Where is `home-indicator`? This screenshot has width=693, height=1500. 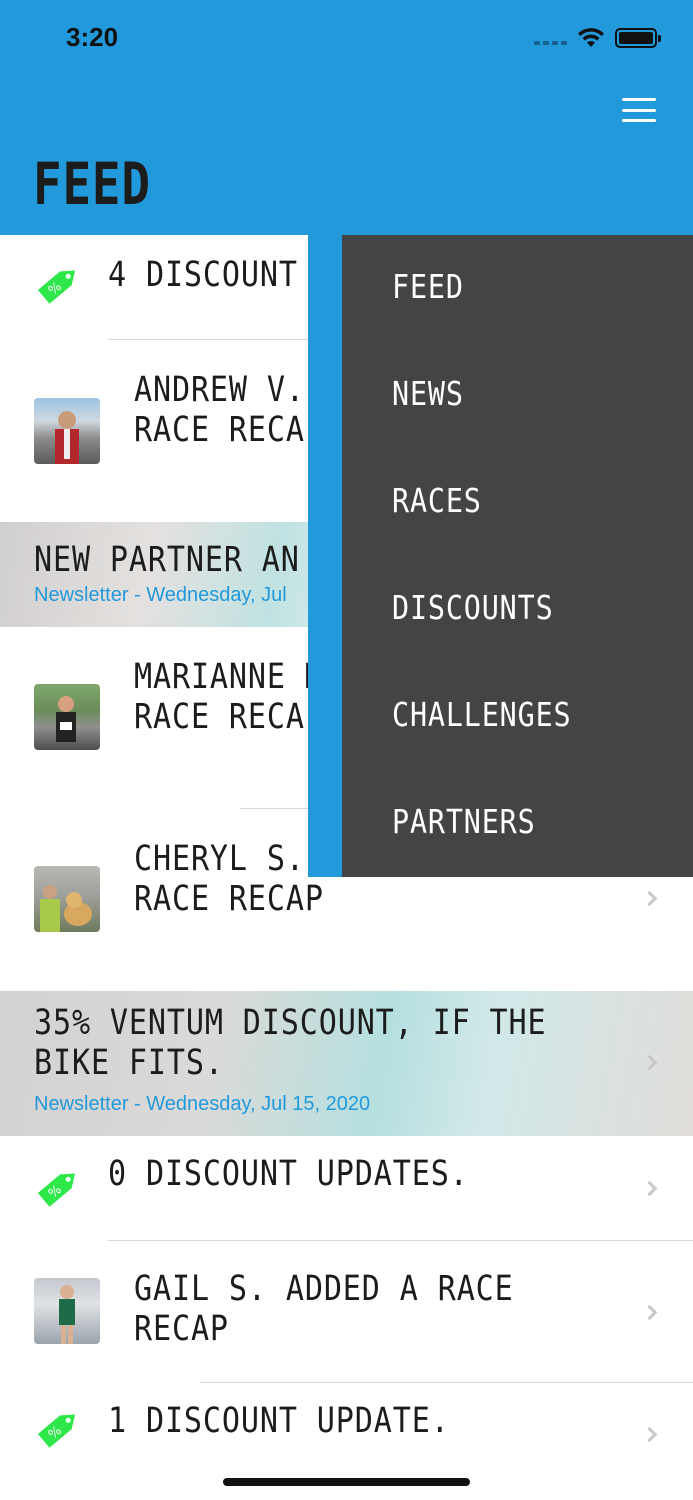 home-indicator is located at coordinates (346, 1482).